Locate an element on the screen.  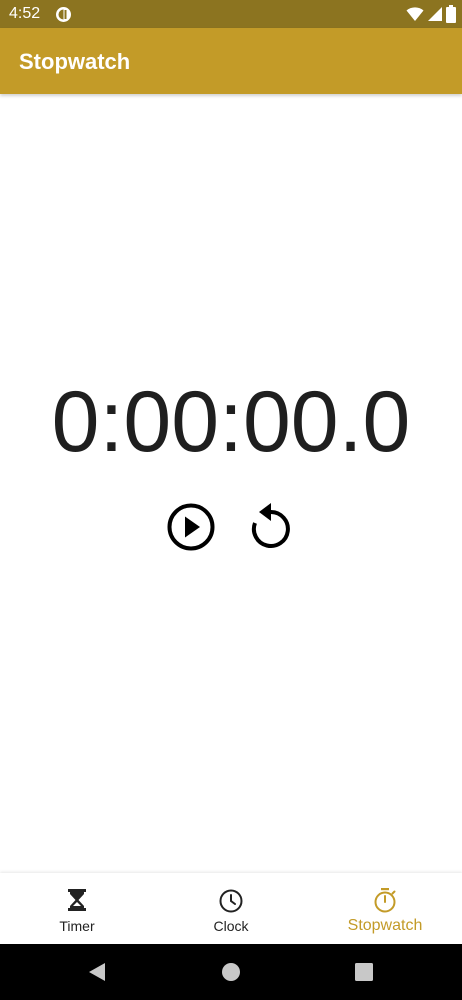
status-bar: 4:52 is located at coordinates (231, 14).